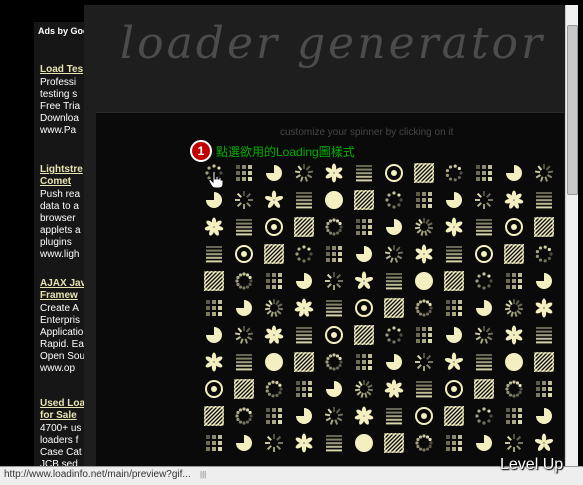  What do you see at coordinates (63, 70) in the screenshot?
I see `ad-title: Load Tes` at bounding box center [63, 70].